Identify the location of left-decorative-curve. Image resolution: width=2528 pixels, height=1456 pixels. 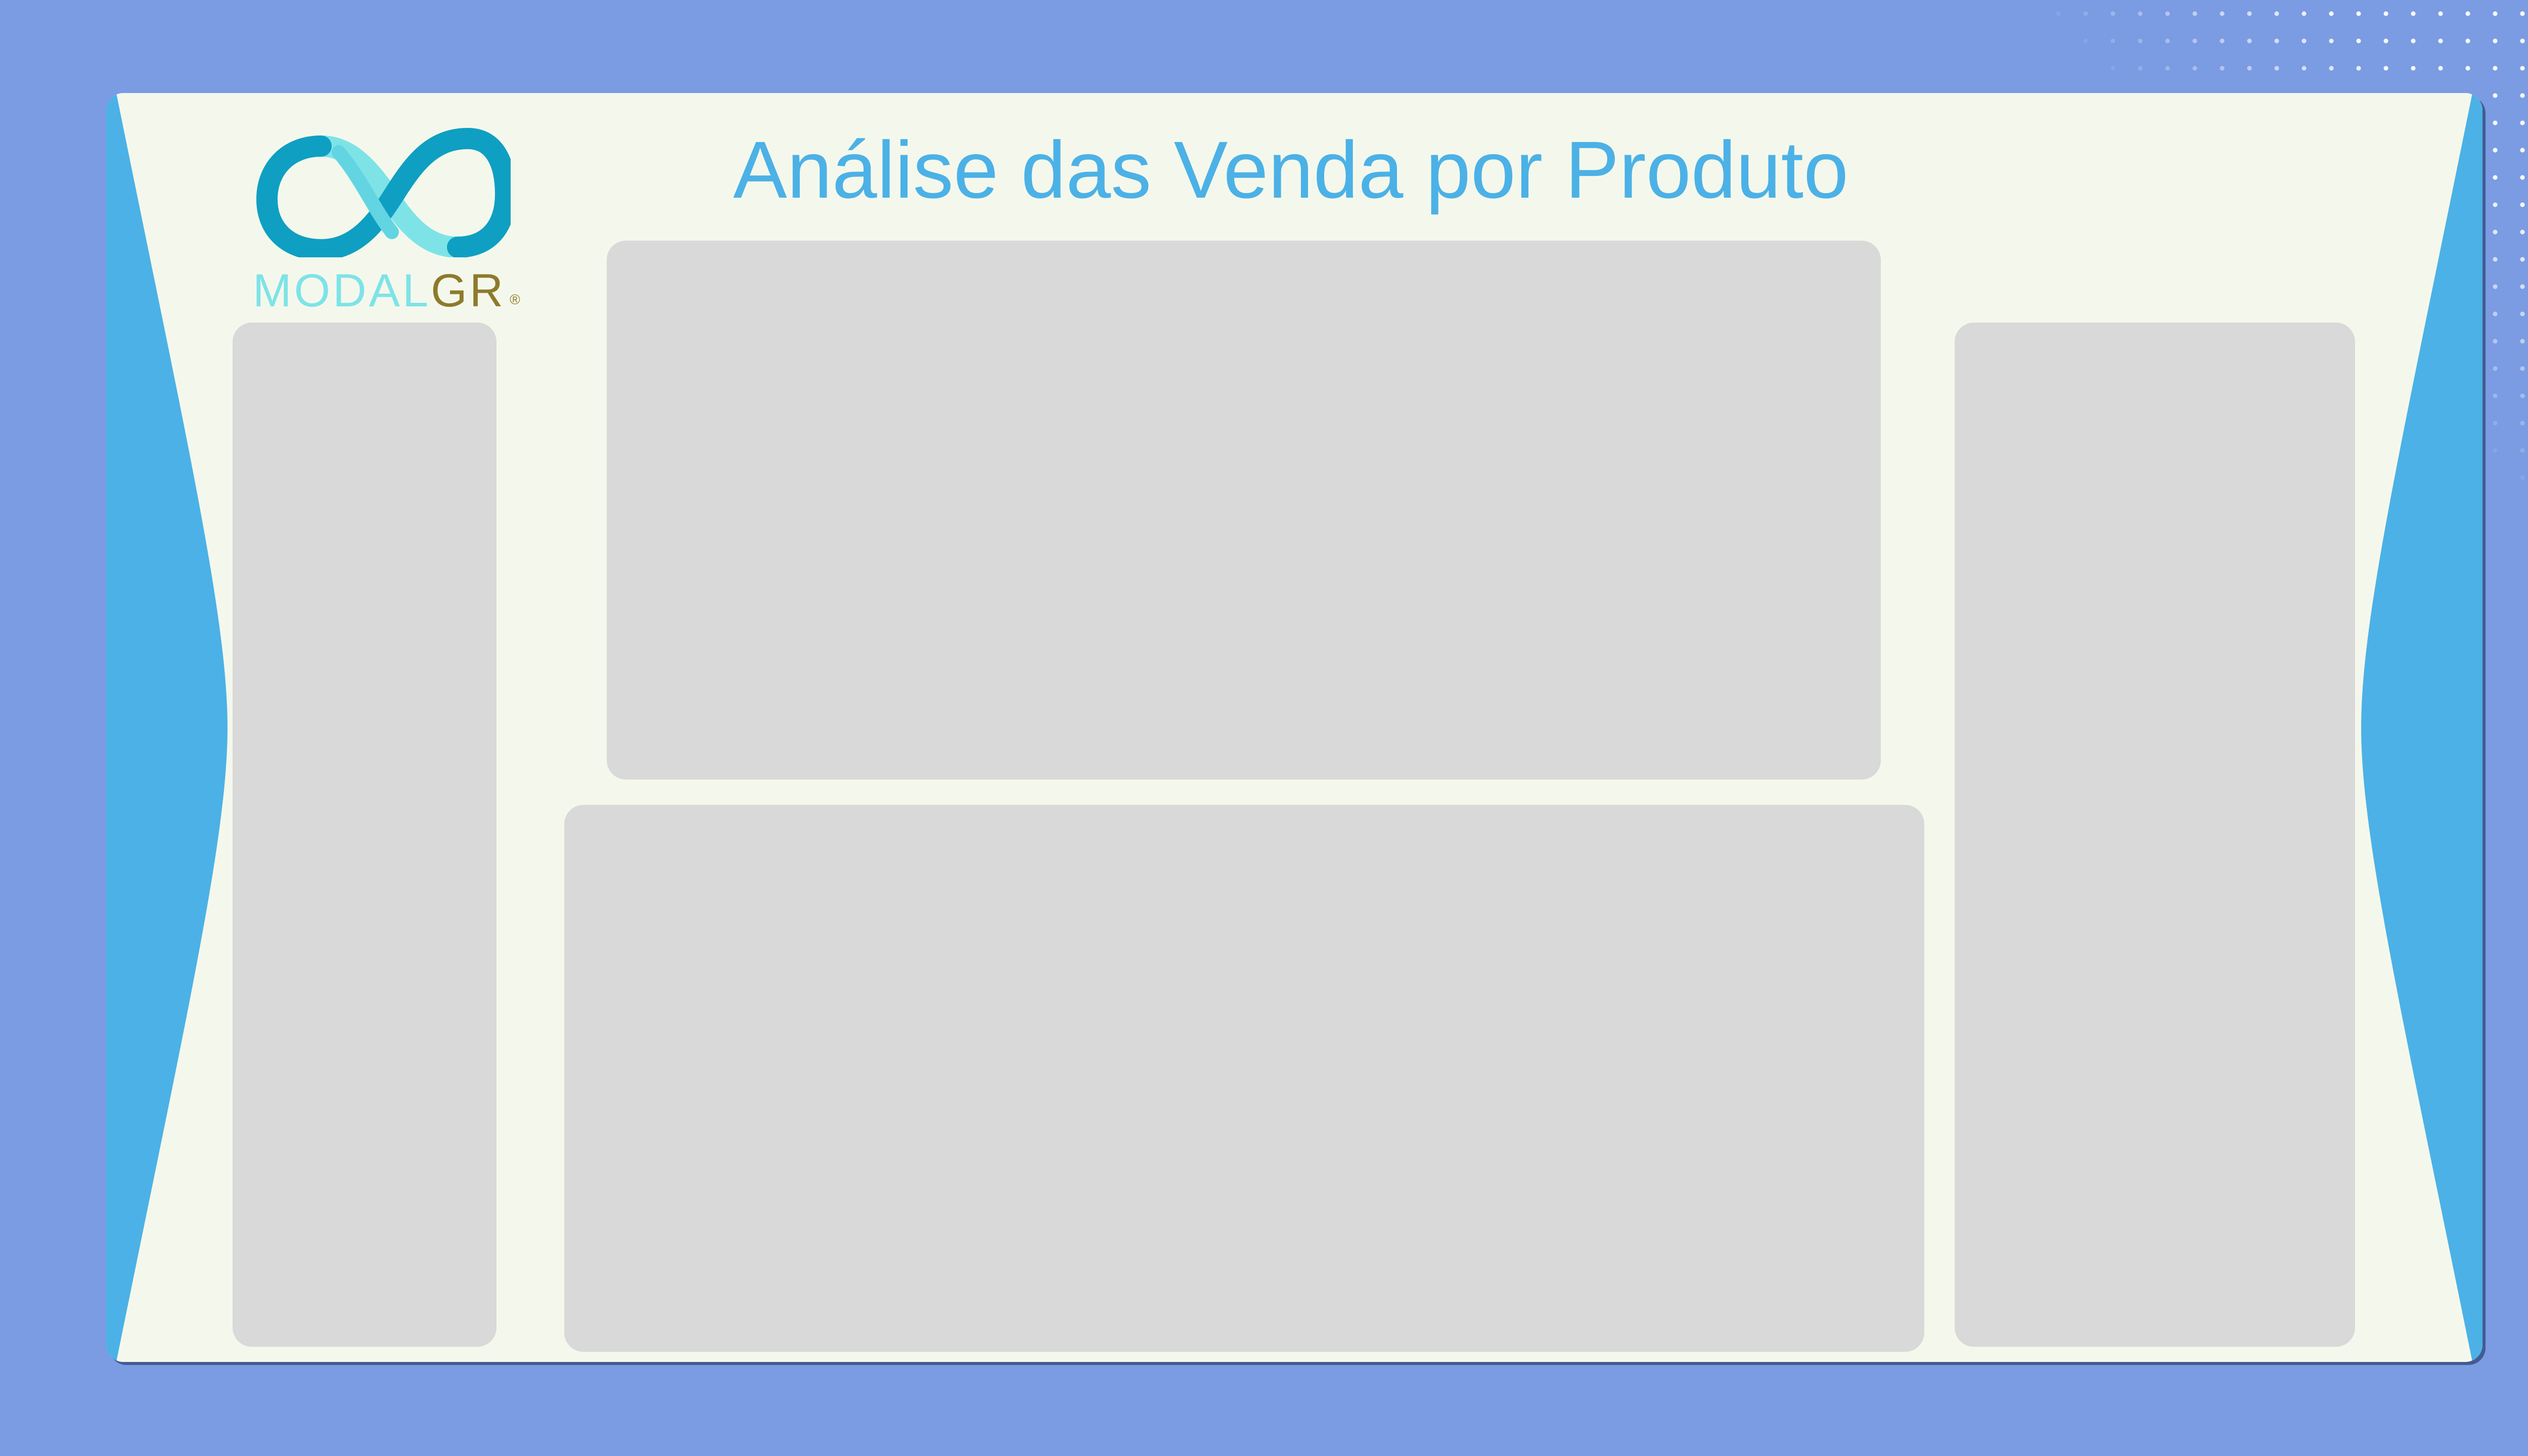
(167, 727).